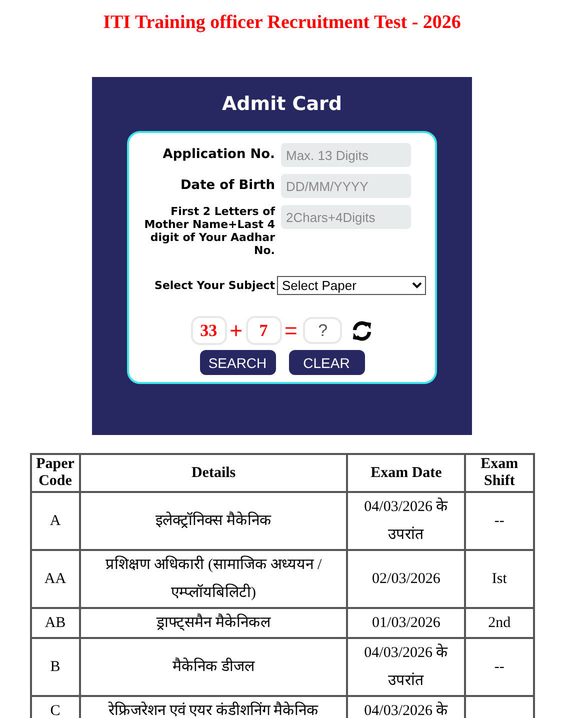 This screenshot has height=718, width=564. What do you see at coordinates (322, 330) in the screenshot?
I see `captcha-answer-field: ?` at bounding box center [322, 330].